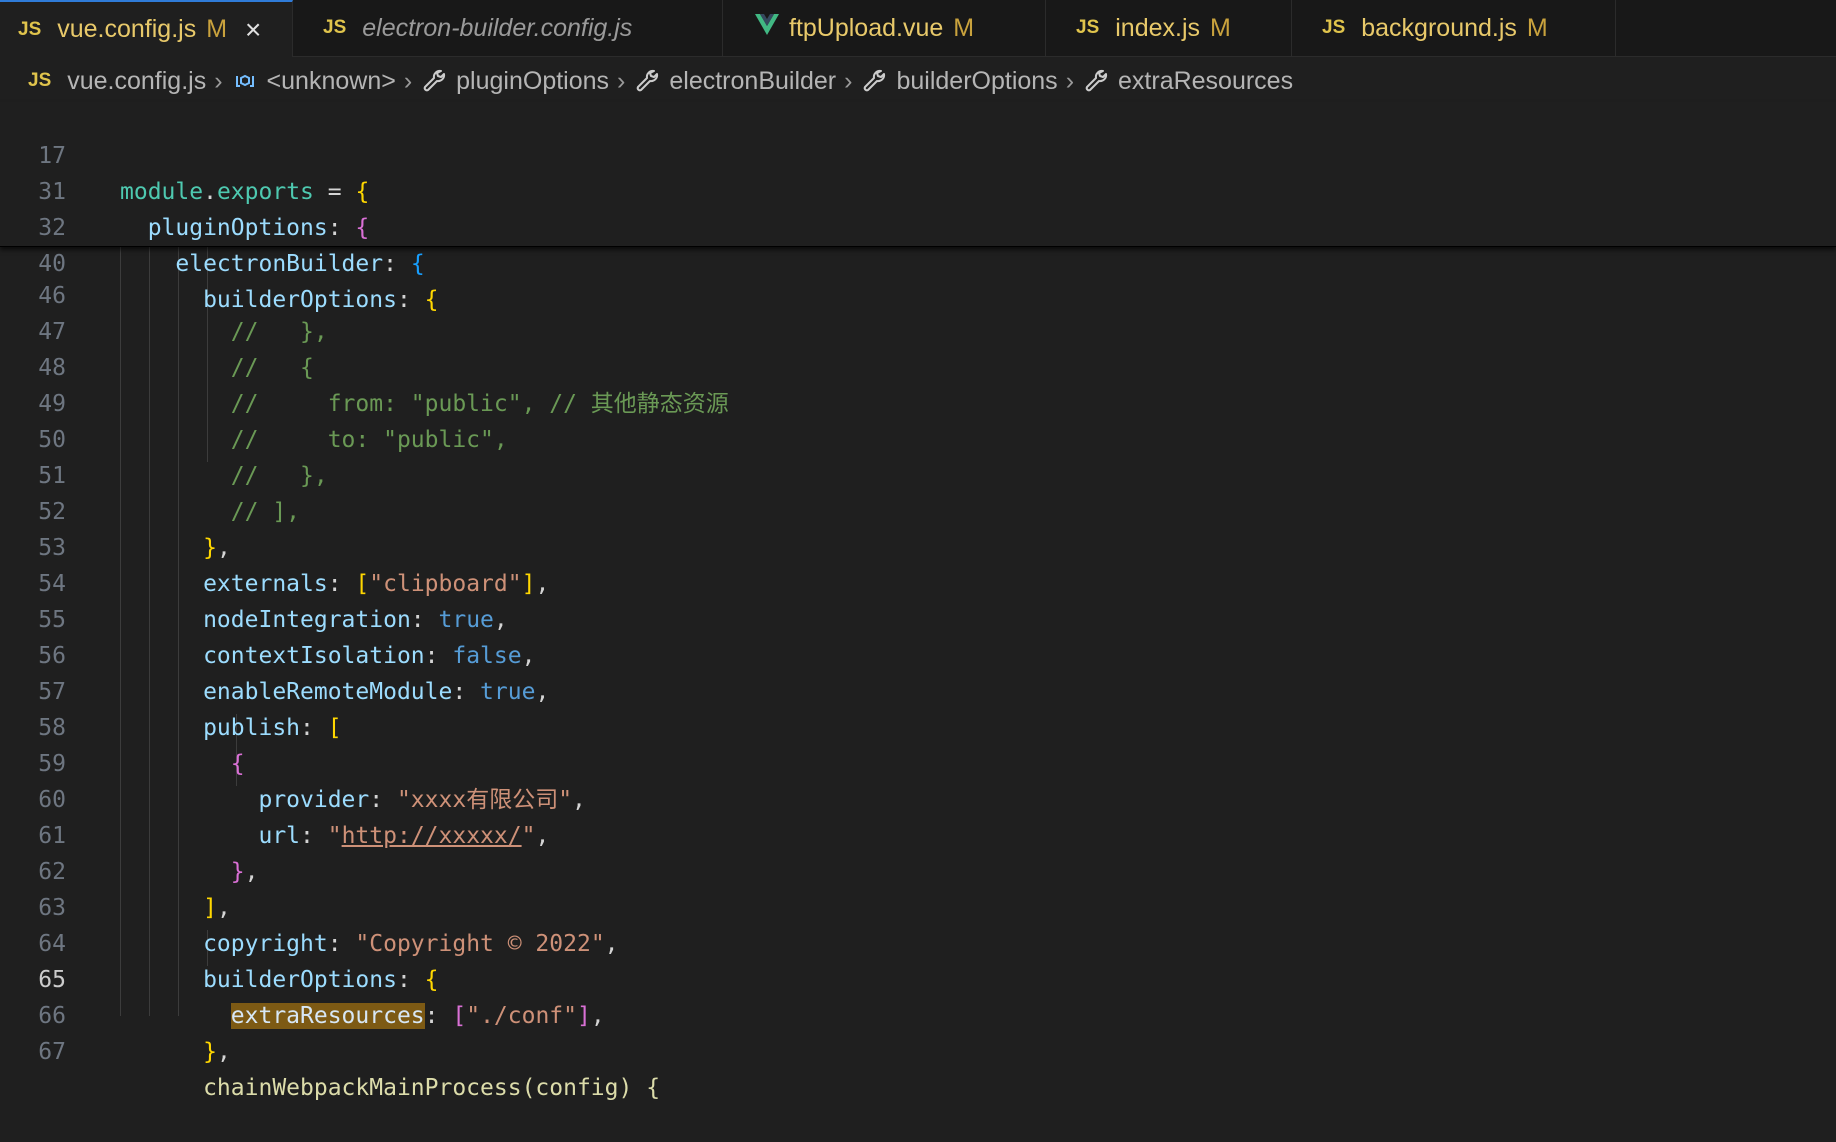  I want to click on code-line: 32 electronBuilder: {, so click(918, 225).